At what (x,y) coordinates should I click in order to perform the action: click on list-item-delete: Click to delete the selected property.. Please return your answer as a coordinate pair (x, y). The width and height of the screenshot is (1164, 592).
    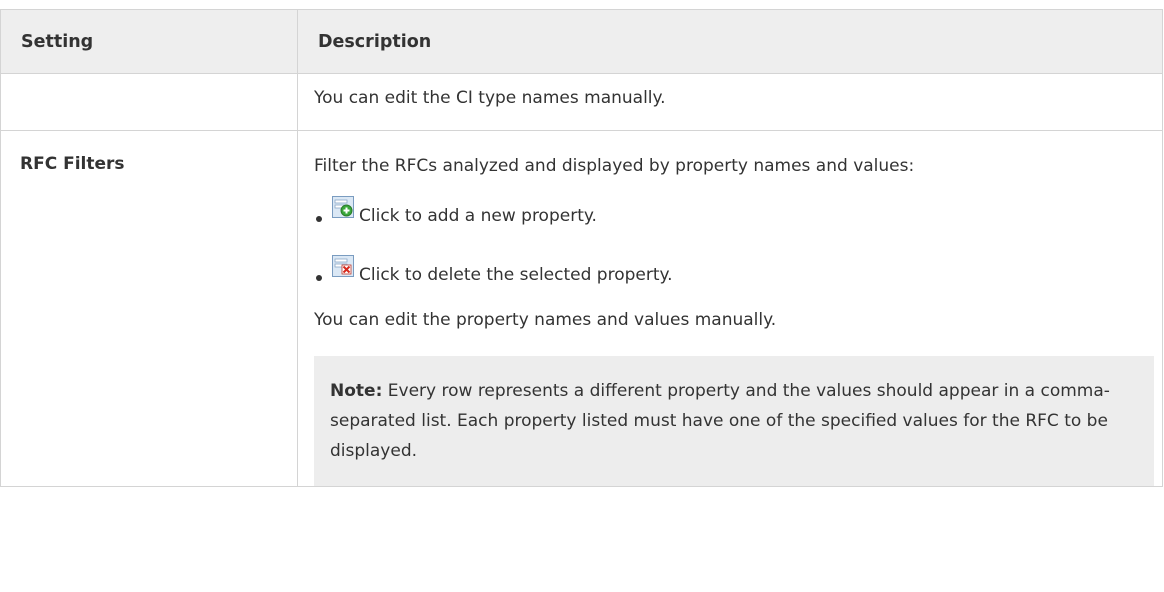
    Looking at the image, I should click on (734, 269).